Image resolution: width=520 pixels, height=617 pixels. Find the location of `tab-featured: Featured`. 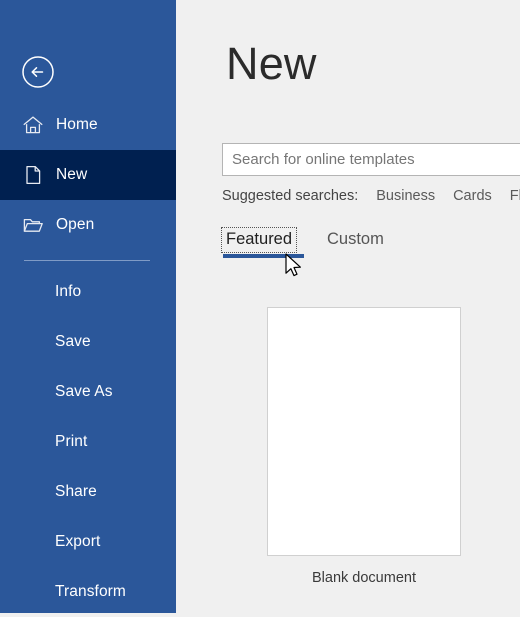

tab-featured: Featured is located at coordinates (259, 240).